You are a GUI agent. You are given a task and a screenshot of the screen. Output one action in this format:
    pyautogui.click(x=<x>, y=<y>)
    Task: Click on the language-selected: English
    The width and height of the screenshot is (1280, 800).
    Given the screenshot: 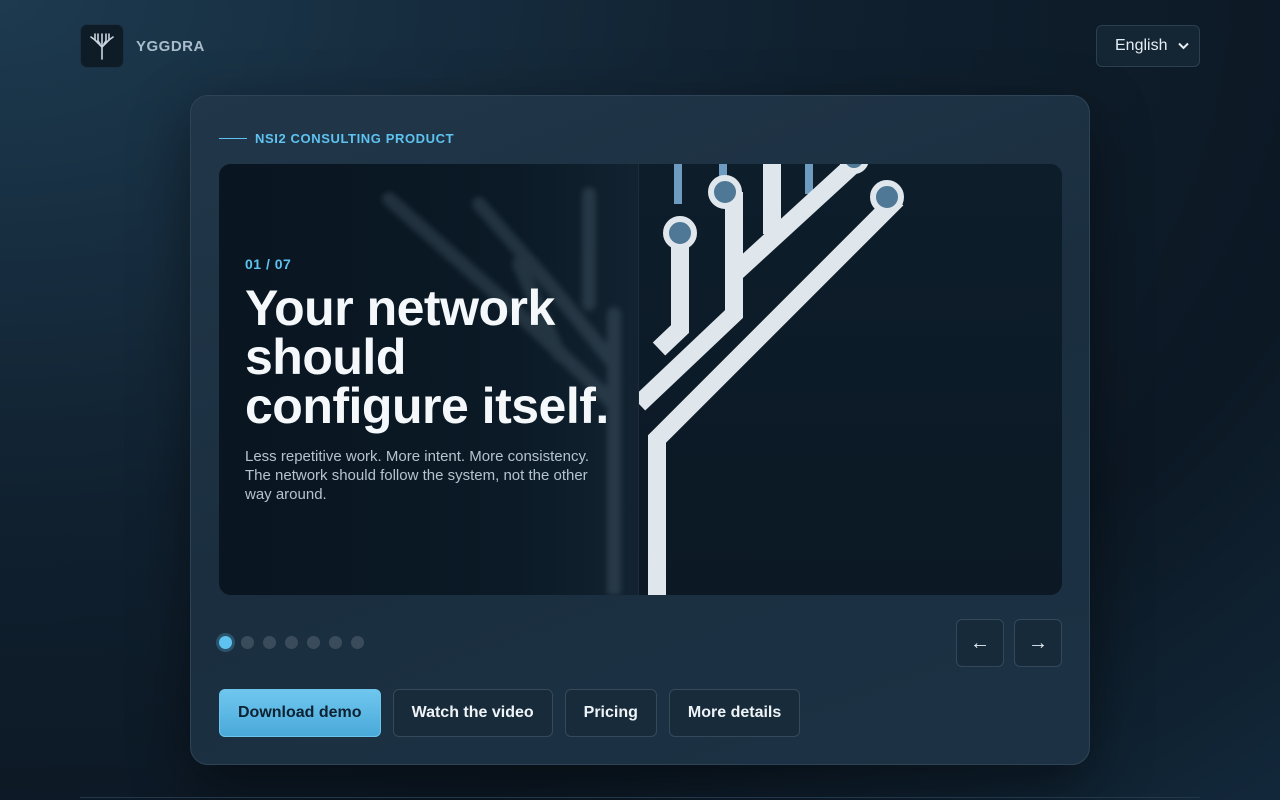 What is the action you would take?
    pyautogui.click(x=1141, y=45)
    